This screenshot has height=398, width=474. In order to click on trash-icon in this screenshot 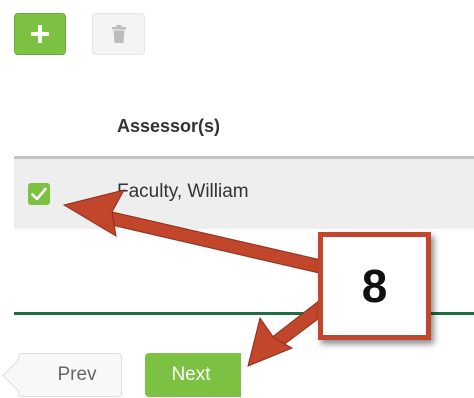, I will do `click(118, 34)`.